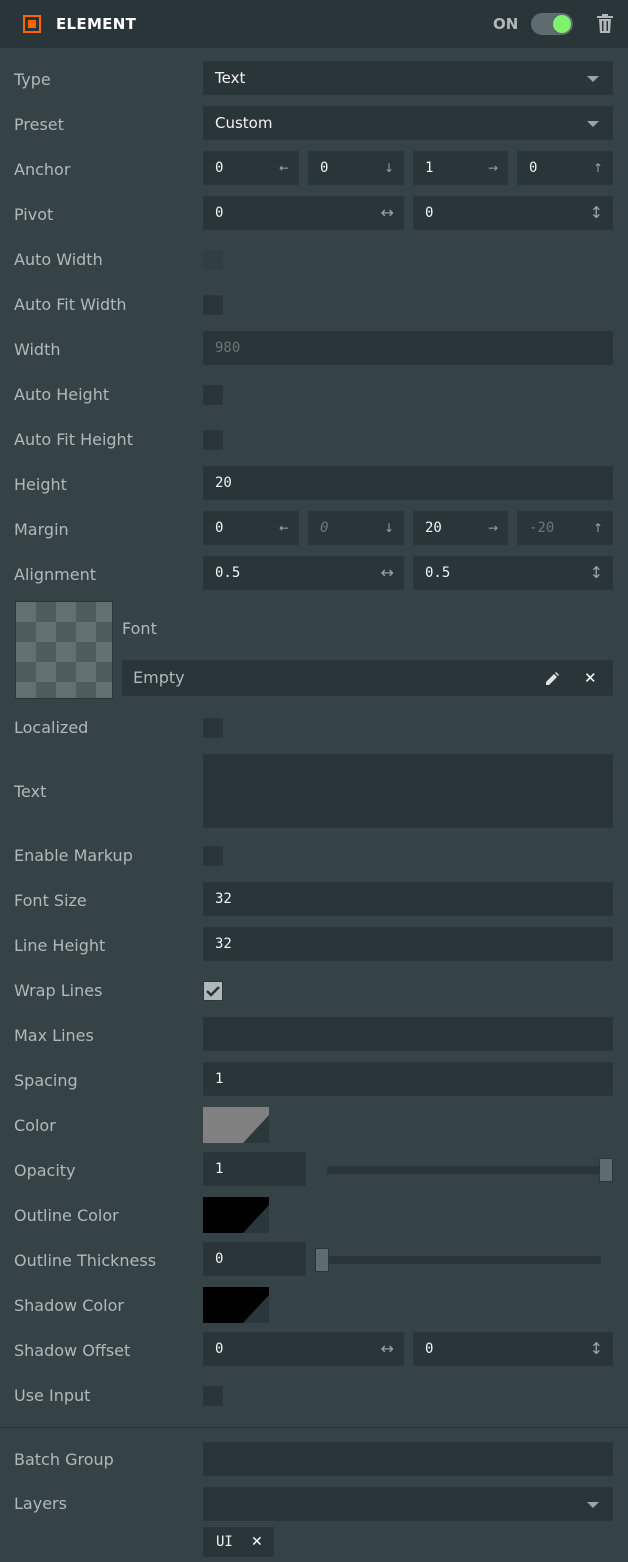 The height and width of the screenshot is (1562, 628). I want to click on type-label: Type, so click(32, 79).